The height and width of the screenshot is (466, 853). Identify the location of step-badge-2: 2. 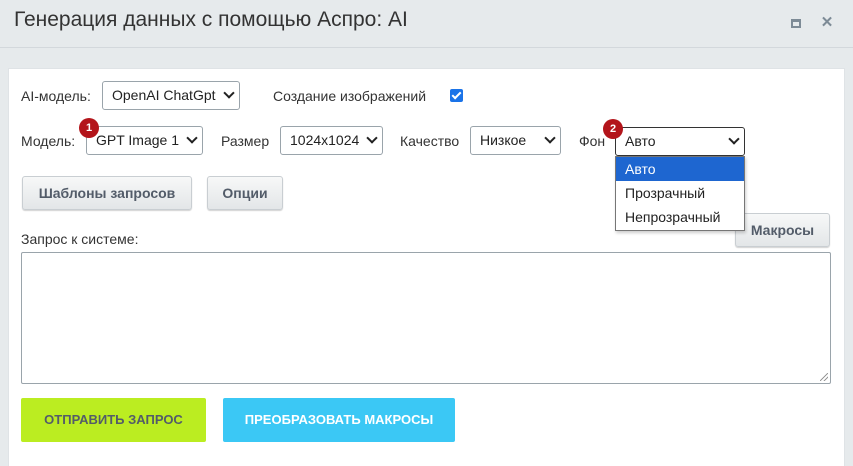
(613, 129).